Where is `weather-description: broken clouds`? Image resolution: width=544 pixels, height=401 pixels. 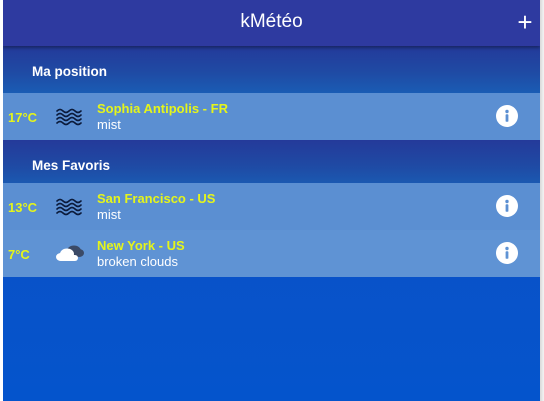 weather-description: broken clouds is located at coordinates (137, 261).